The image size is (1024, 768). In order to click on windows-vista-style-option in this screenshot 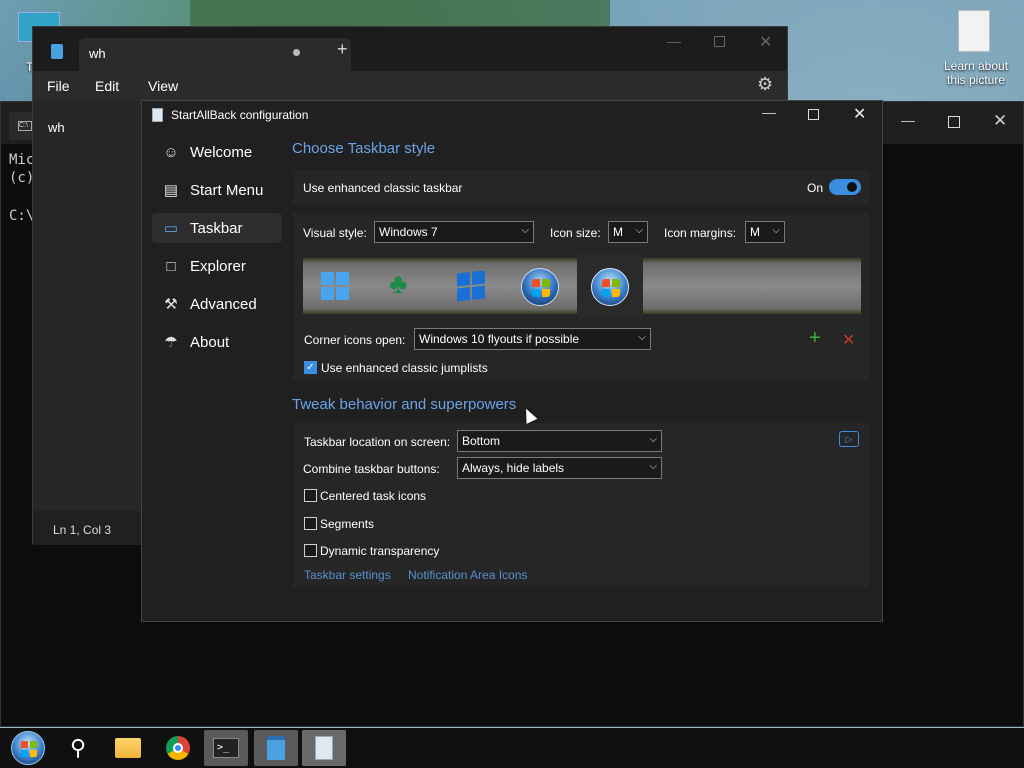, I will do `click(540, 287)`.